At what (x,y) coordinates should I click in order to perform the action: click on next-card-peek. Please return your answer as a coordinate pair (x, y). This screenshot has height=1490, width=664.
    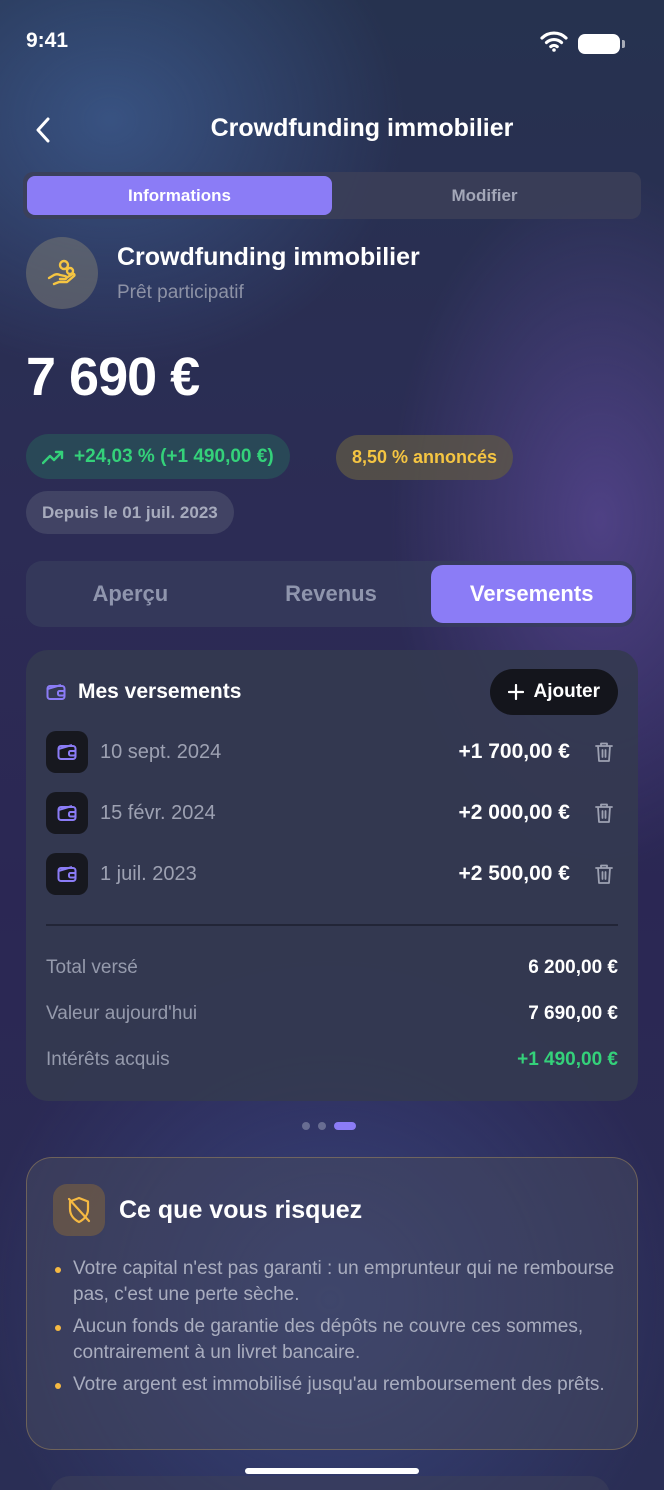
    Looking at the image, I should click on (330, 1483).